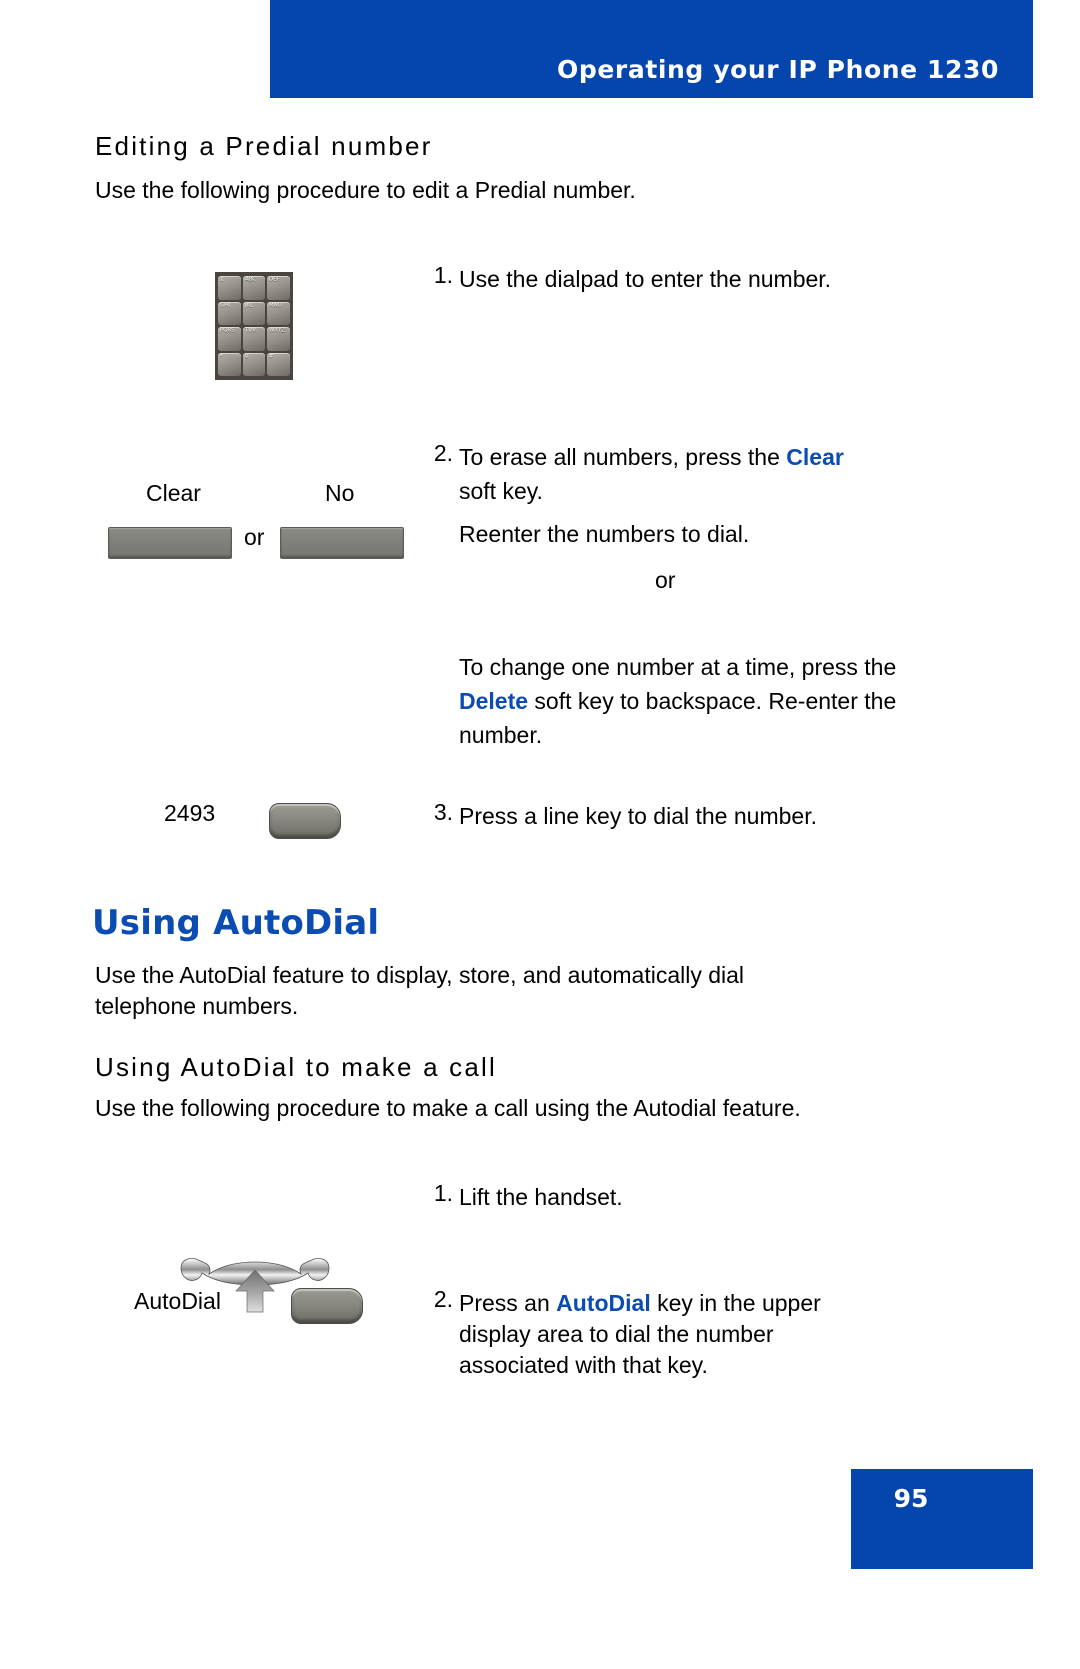 The image size is (1080, 1669). What do you see at coordinates (254, 339) in the screenshot?
I see `dialpad-key-8: TUV` at bounding box center [254, 339].